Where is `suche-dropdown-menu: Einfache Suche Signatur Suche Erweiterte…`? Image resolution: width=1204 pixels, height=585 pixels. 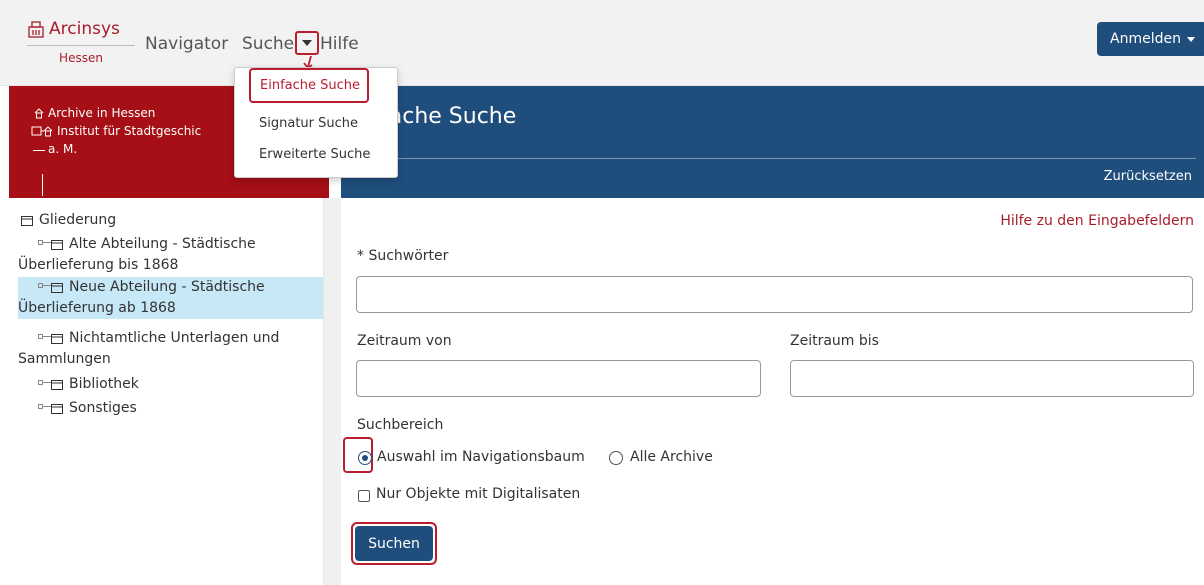
suche-dropdown-menu: Einfache Suche Signatur Suche Erweiterte… is located at coordinates (316, 122).